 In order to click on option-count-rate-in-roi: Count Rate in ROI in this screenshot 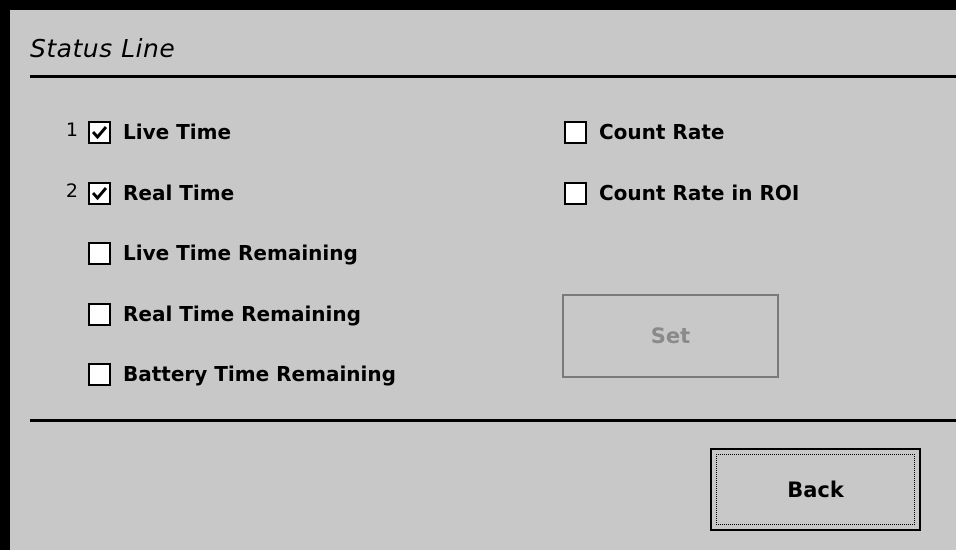, I will do `click(681, 193)`.